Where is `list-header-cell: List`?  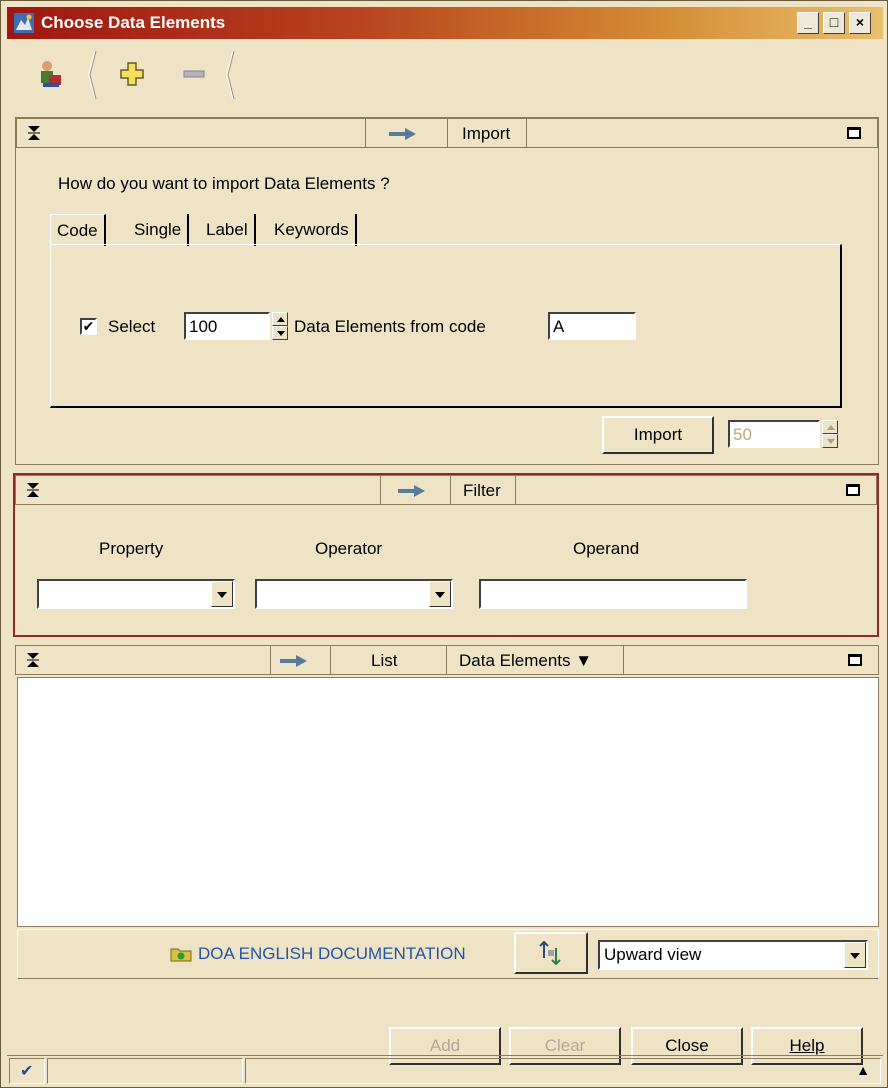
list-header-cell: List is located at coordinates (388, 660).